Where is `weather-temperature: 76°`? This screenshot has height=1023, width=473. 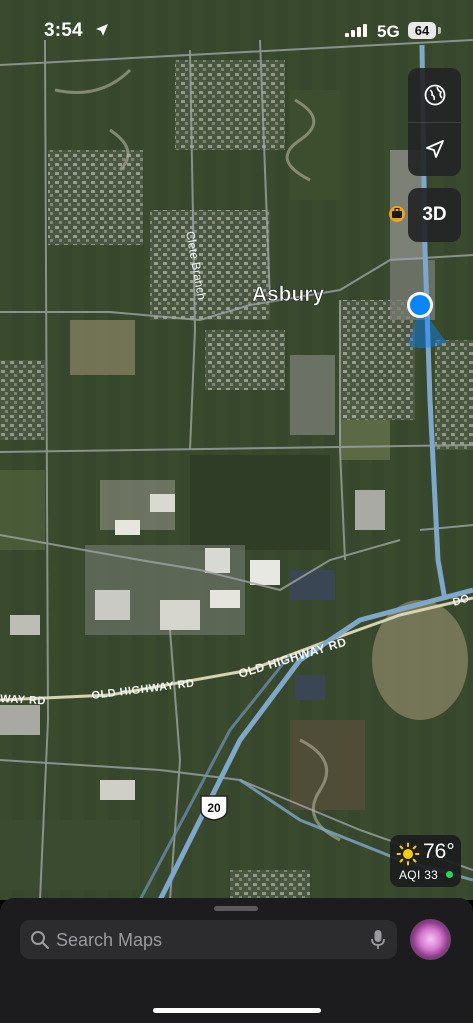
weather-temperature: 76° is located at coordinates (439, 851).